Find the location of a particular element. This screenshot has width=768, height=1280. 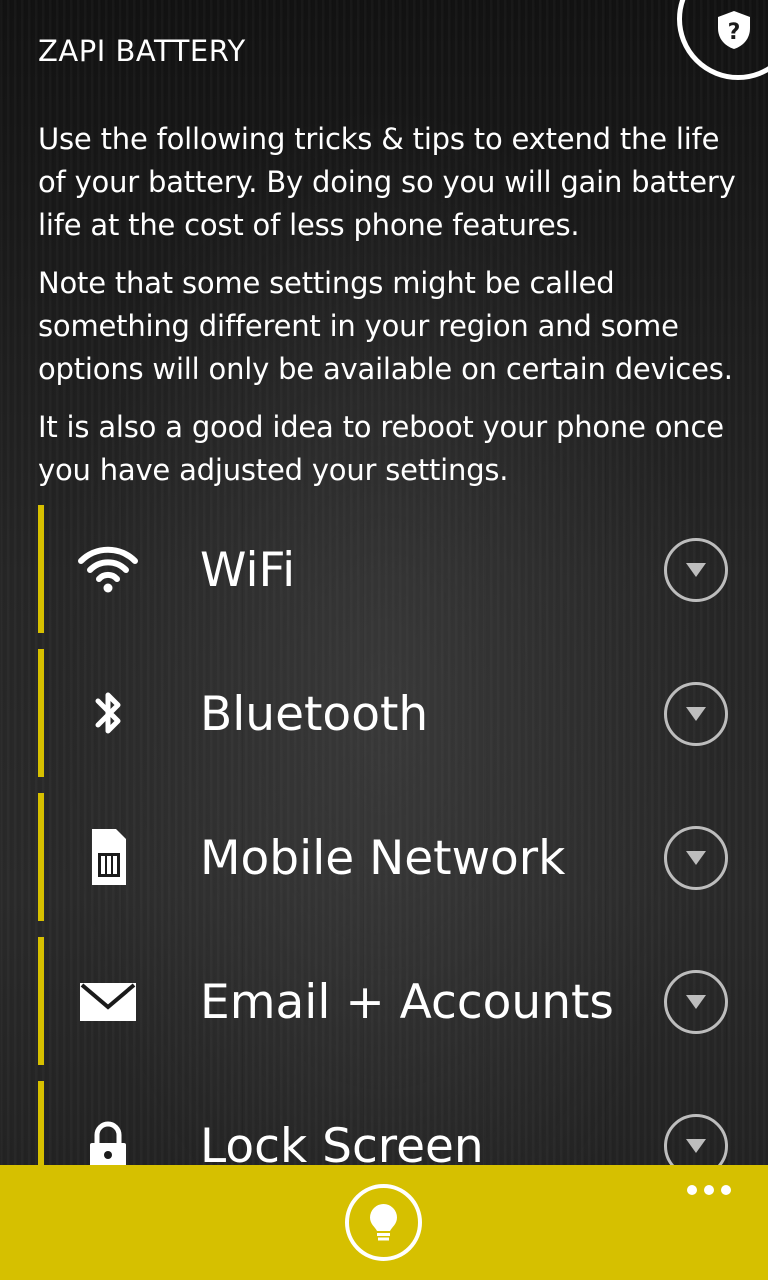

ellipsis-icon is located at coordinates (709, 1190).